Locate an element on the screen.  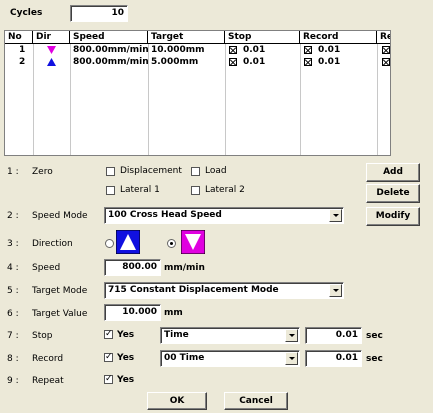
target-mode-label: Target Mode is located at coordinates (60, 291).